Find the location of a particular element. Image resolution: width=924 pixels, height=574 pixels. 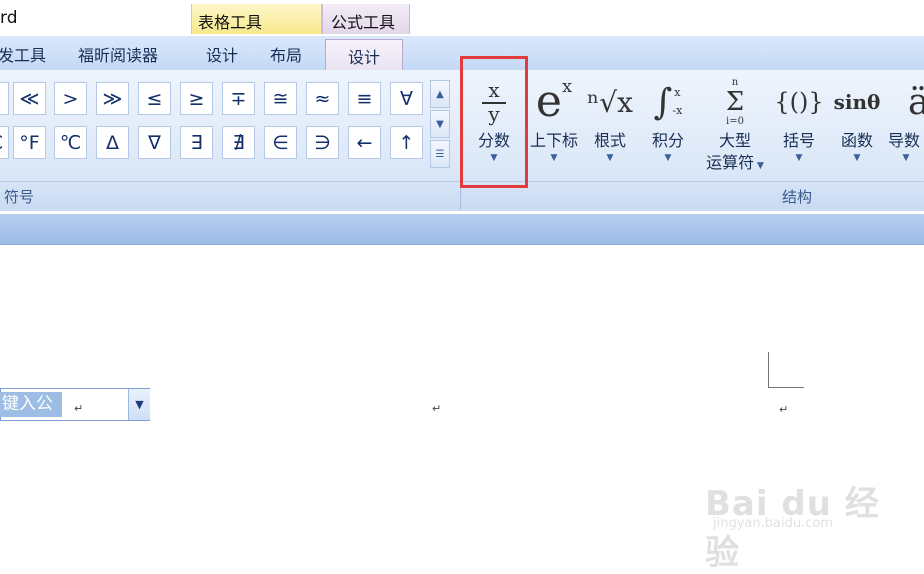

symbol-button: ≤ is located at coordinates (154, 98).